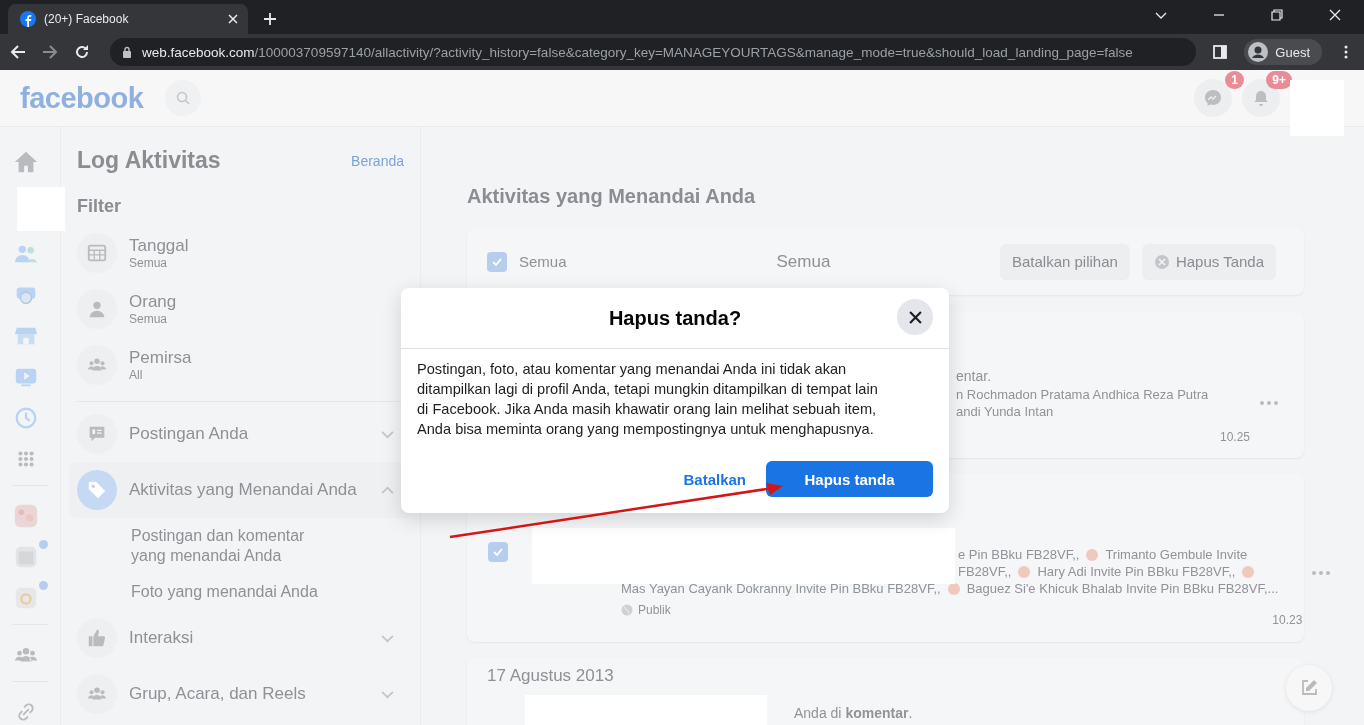 This screenshot has height=725, width=1364. Describe the element at coordinates (543, 261) in the screenshot. I see `checkbox-label: Semua` at that location.